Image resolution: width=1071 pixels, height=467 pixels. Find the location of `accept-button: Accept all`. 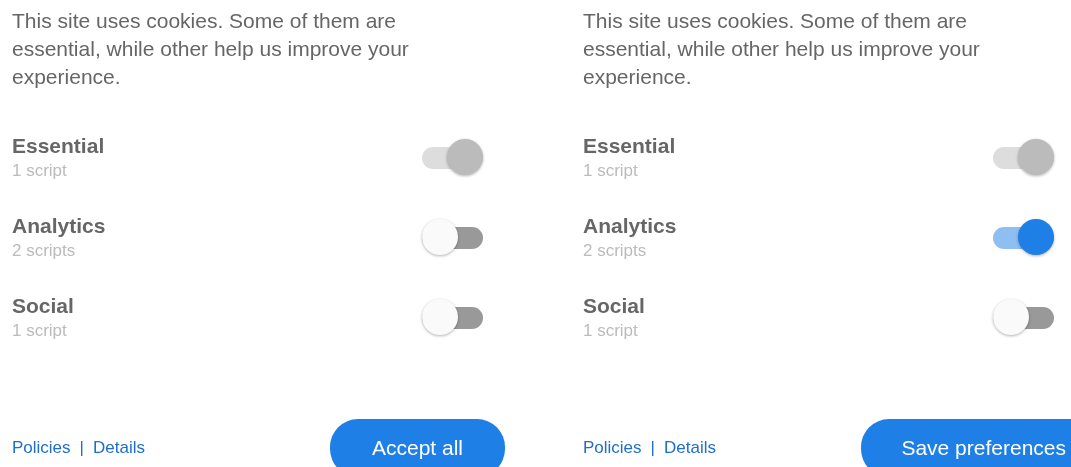

accept-button: Accept all is located at coordinates (417, 443).